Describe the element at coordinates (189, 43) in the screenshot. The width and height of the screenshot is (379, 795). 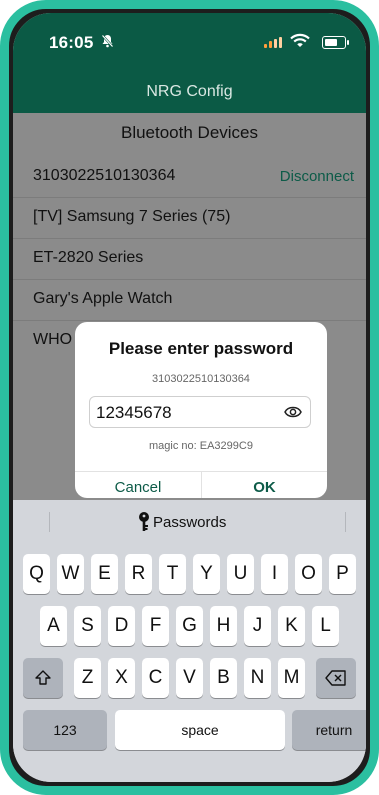
I see `status-bar: 16:05` at that location.